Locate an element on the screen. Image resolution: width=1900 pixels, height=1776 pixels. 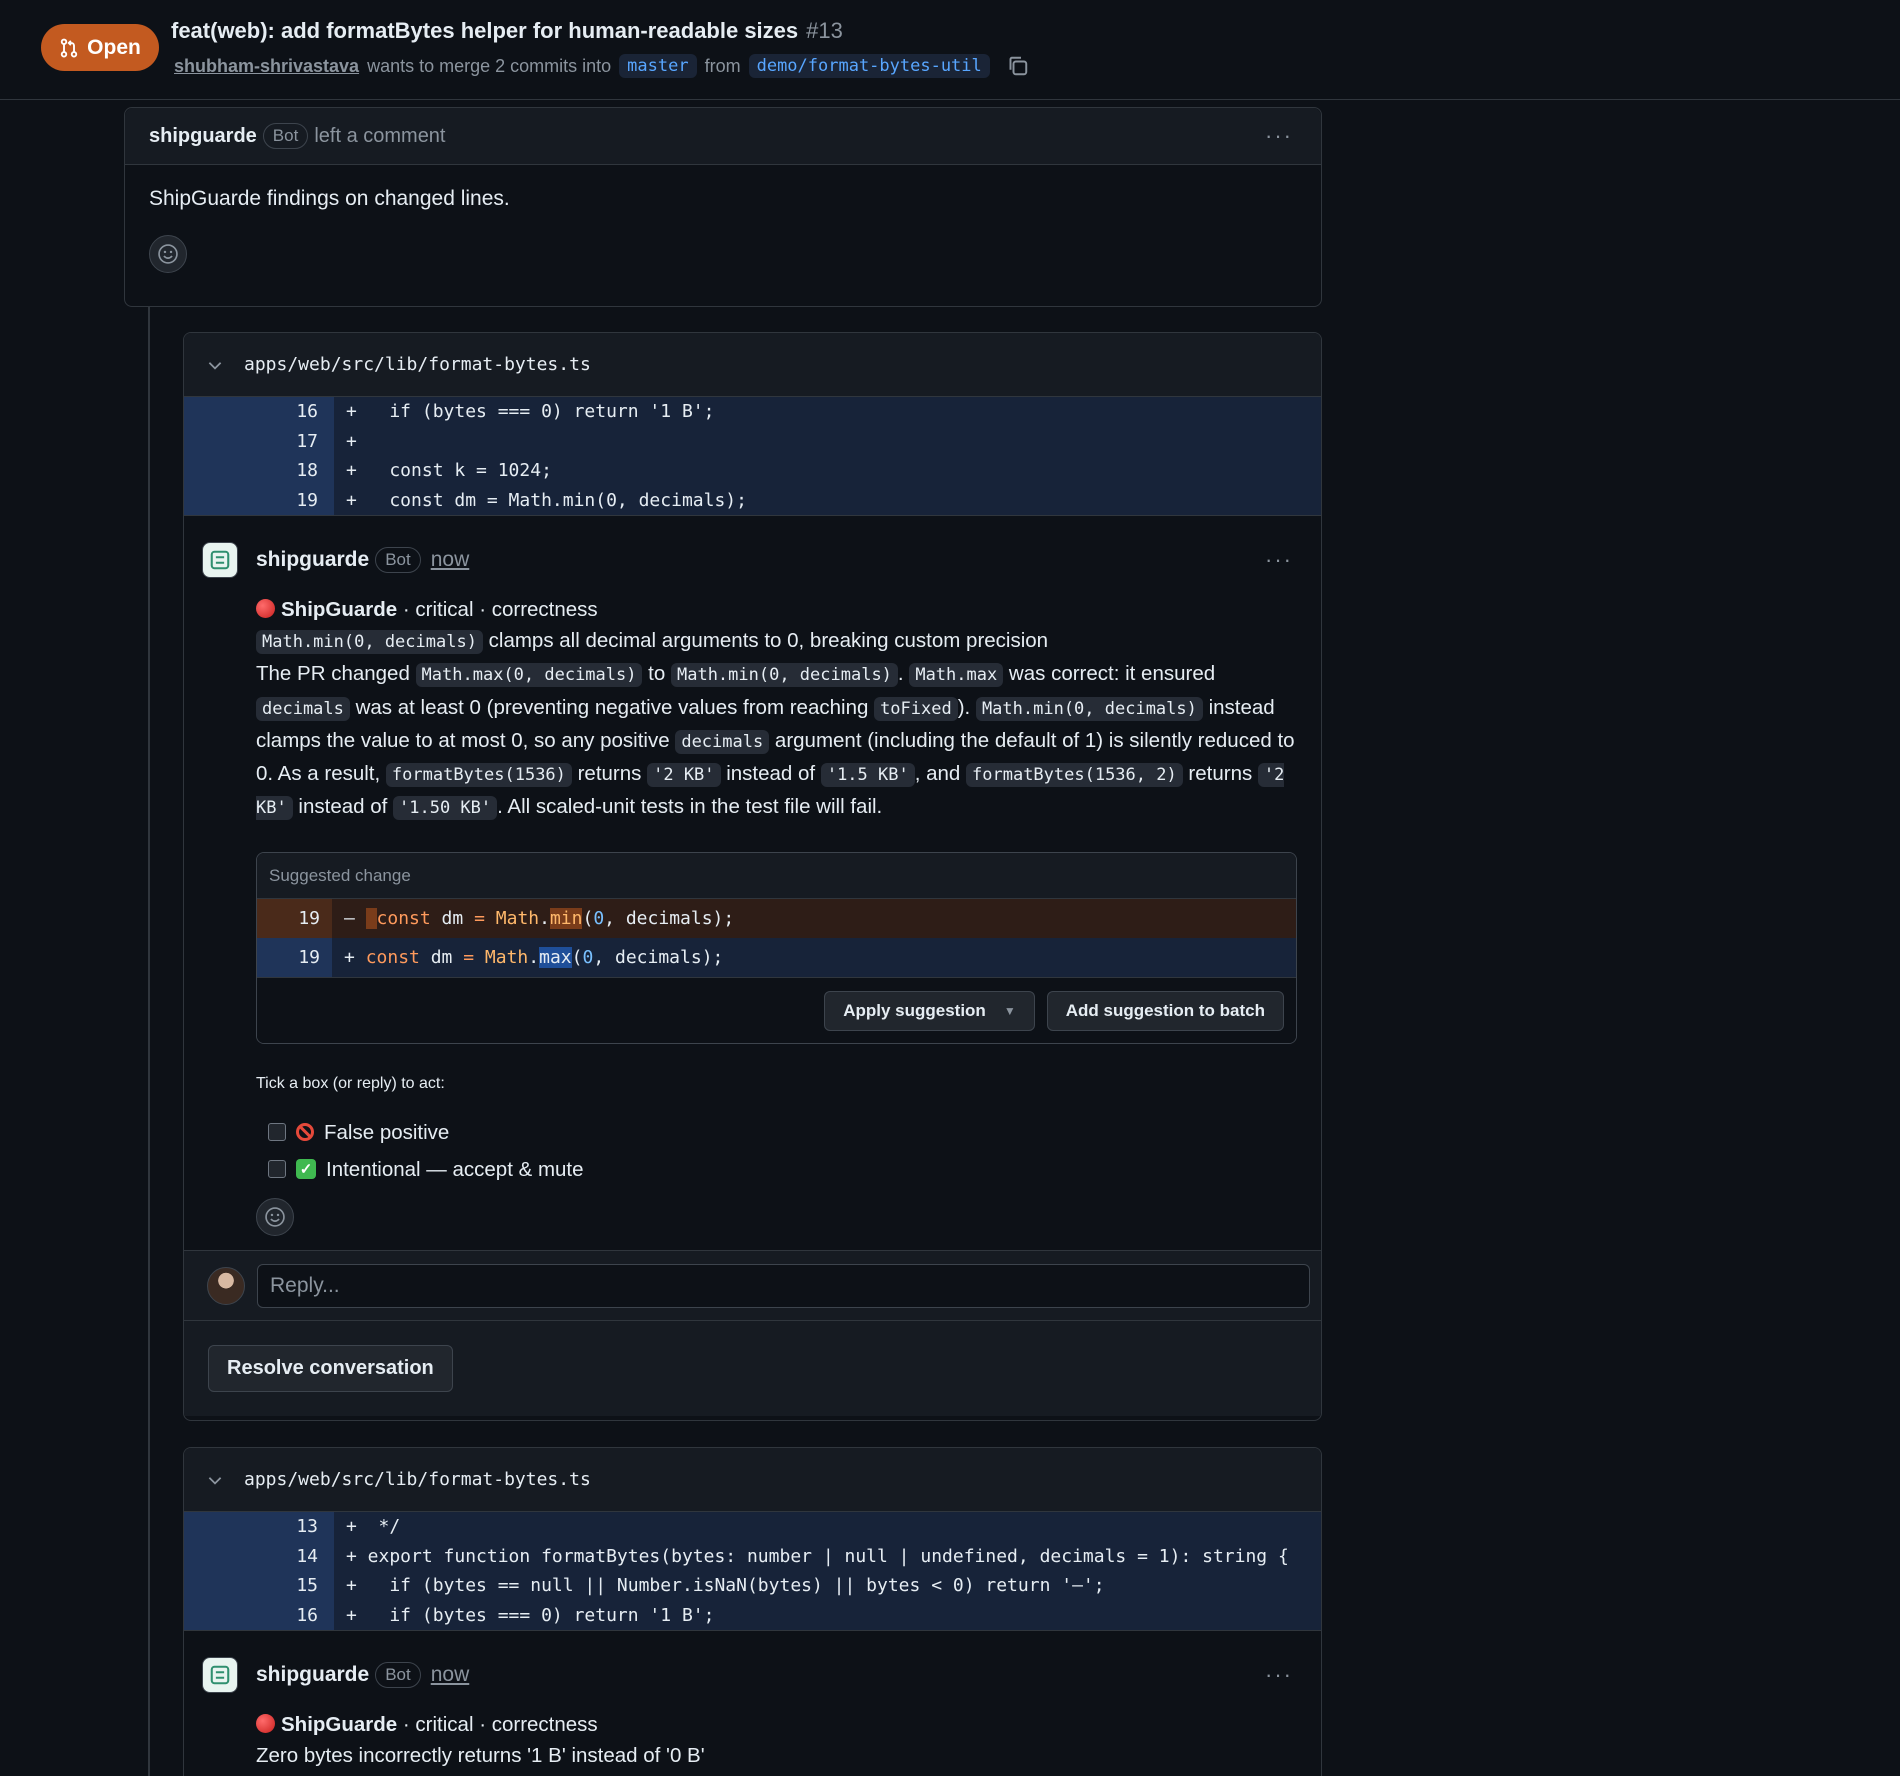
red-circle-icon is located at coordinates (265, 608).